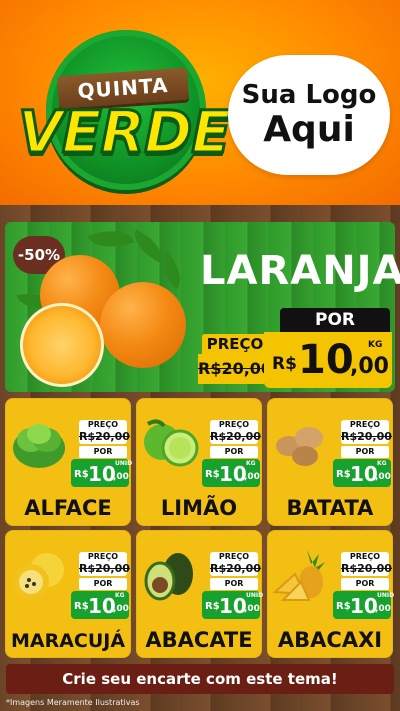 This screenshot has height=711, width=400. Describe the element at coordinates (235, 369) in the screenshot. I see `featured-old-price: R$20,00` at that location.